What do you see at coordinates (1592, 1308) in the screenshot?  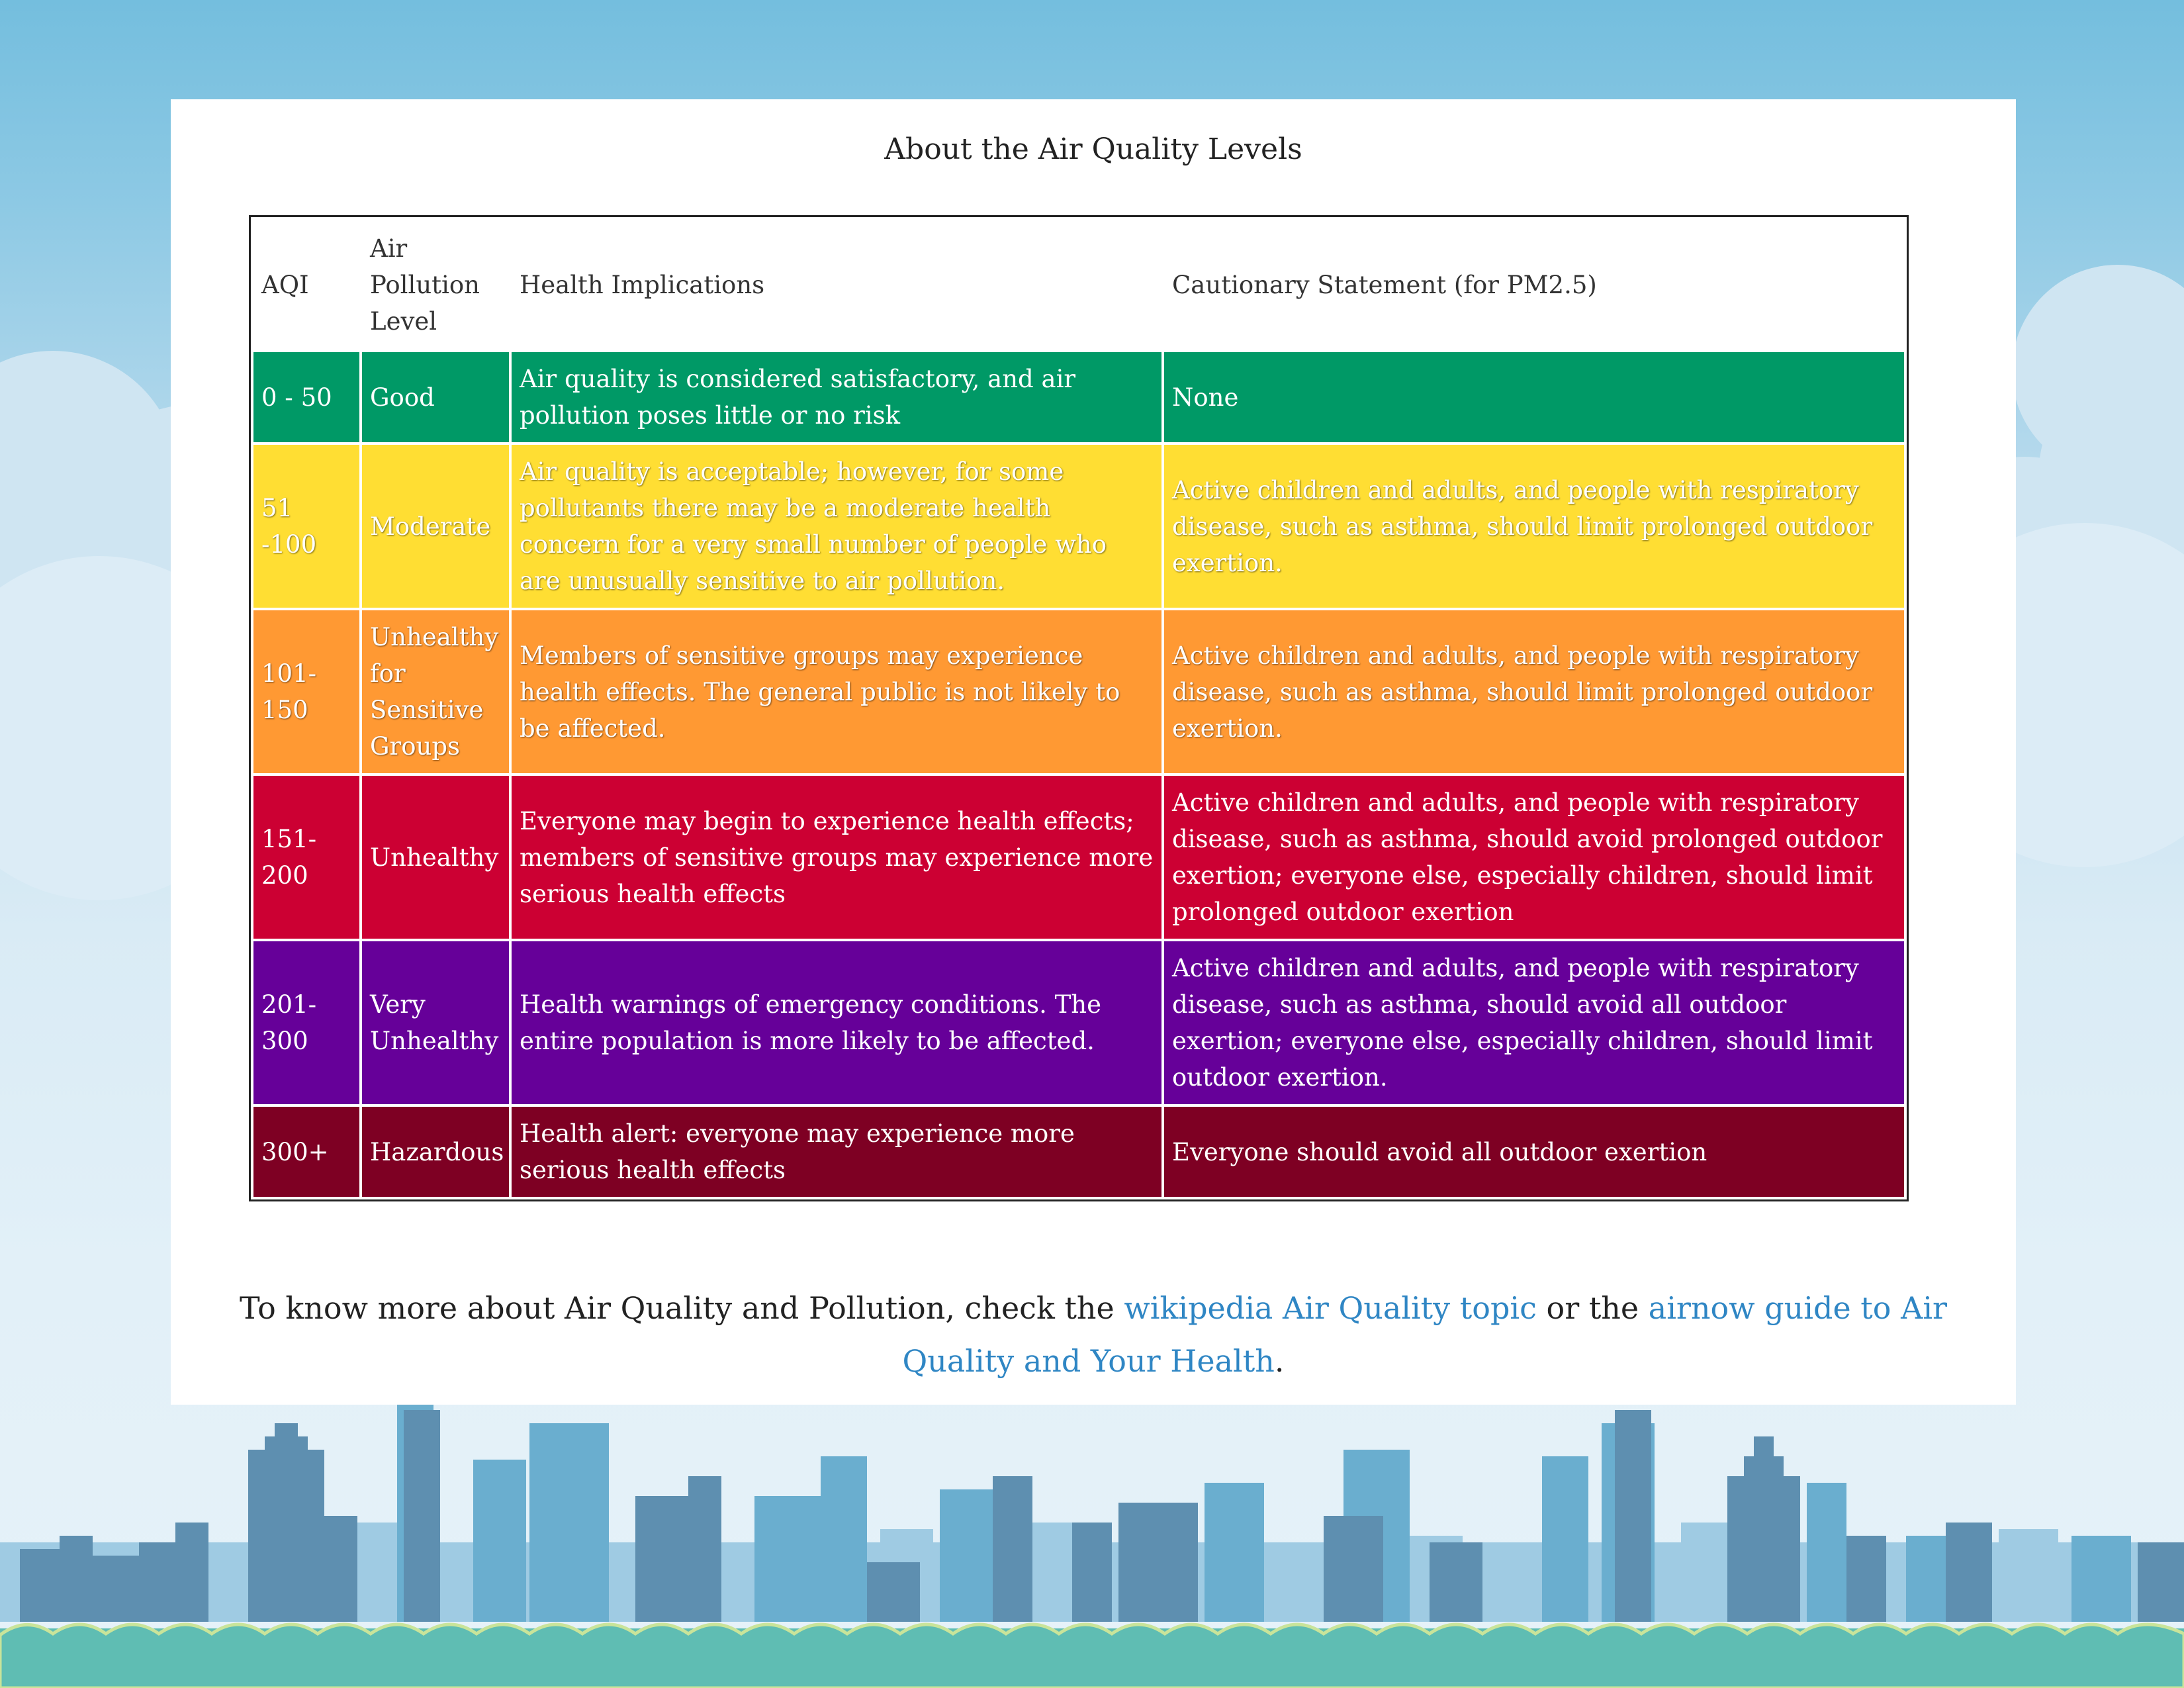 I see `footer-text-middle: or the` at bounding box center [1592, 1308].